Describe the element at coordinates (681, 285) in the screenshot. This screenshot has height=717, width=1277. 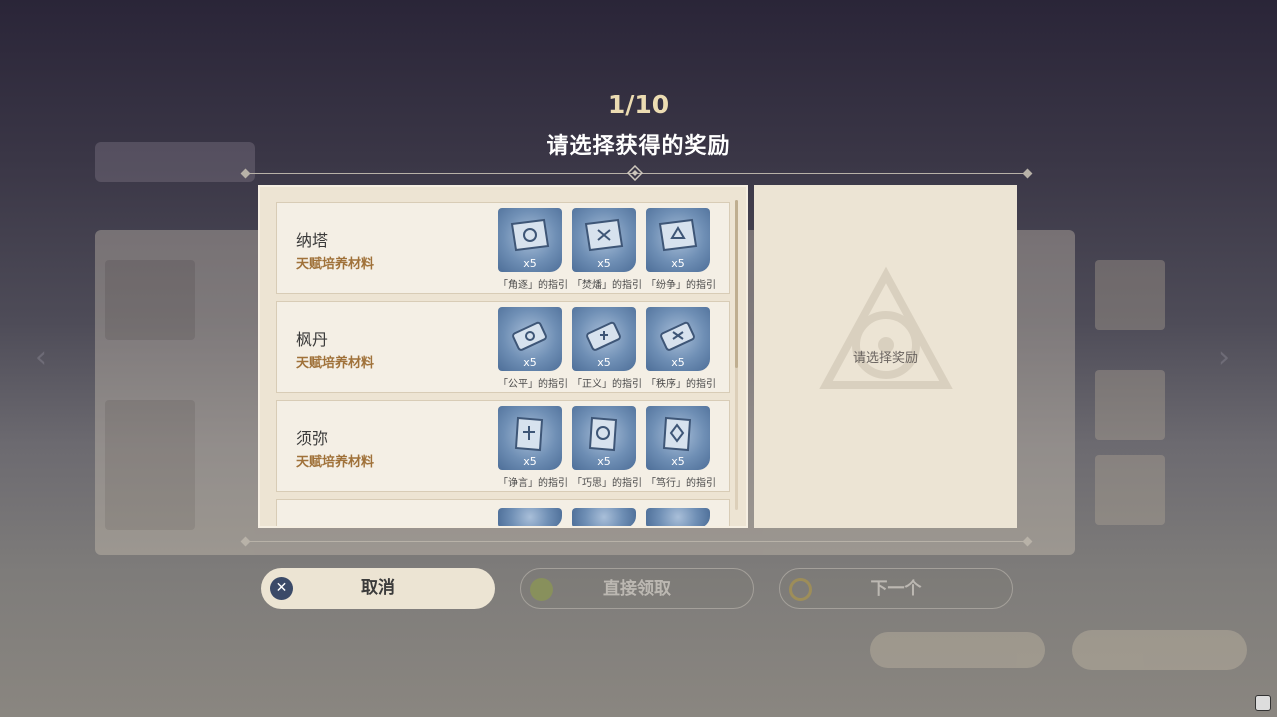
I see `item-label: 「纷争」的指引` at that location.